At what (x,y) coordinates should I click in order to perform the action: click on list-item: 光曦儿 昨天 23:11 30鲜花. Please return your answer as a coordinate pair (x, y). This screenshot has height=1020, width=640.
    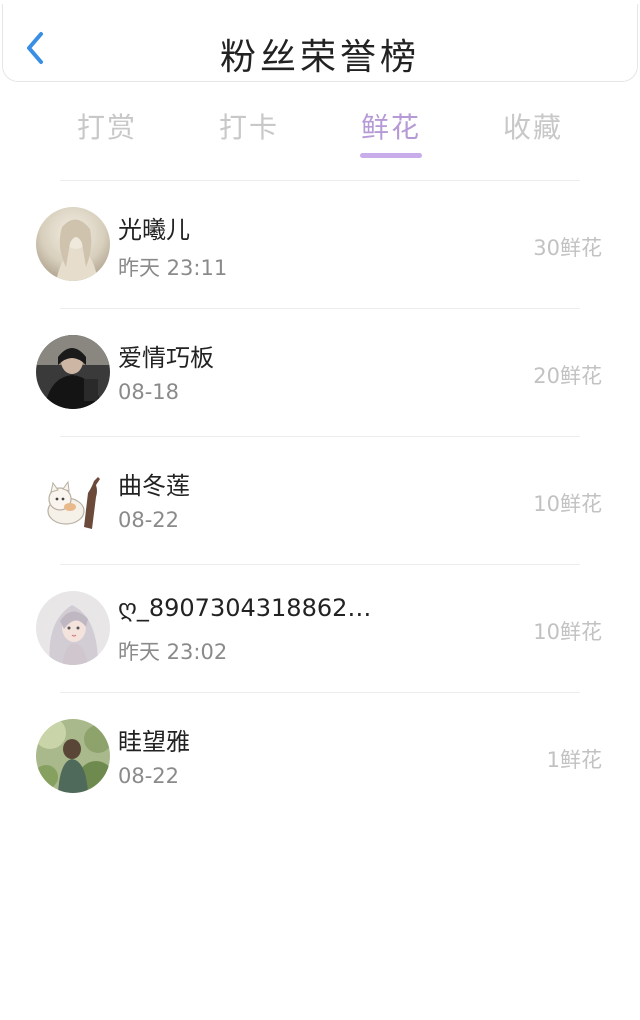
    Looking at the image, I should click on (320, 244).